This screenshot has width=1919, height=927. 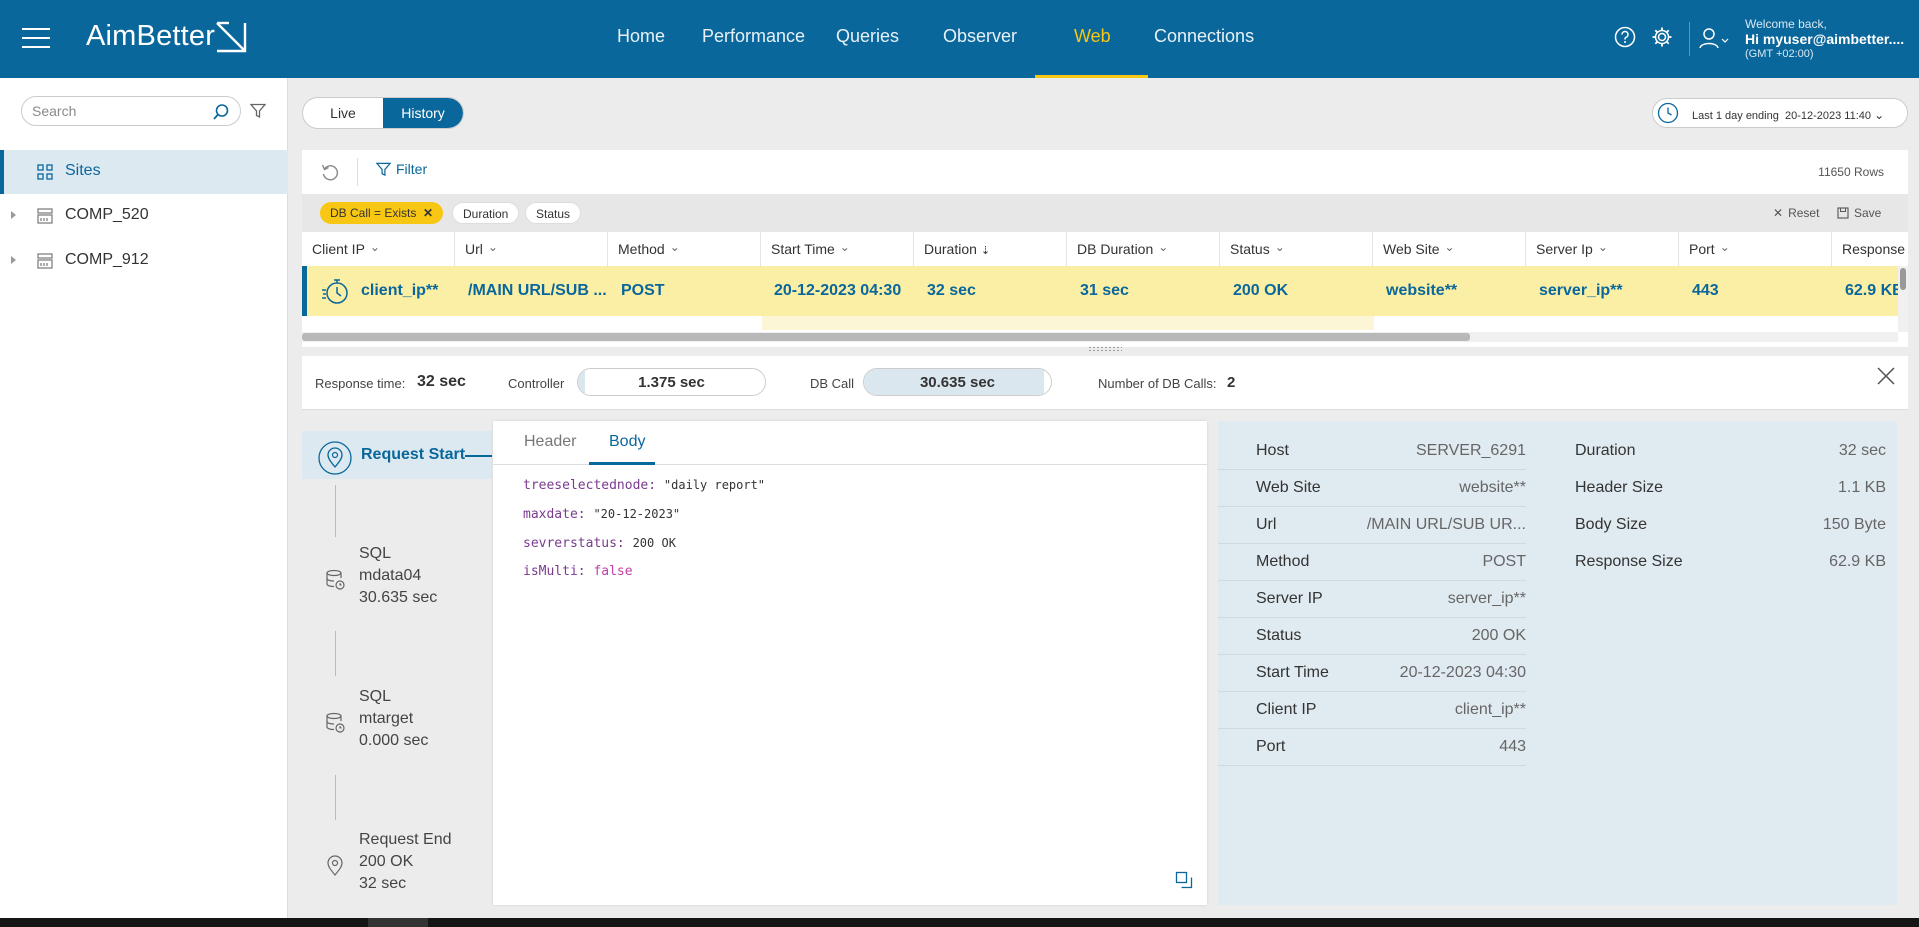 I want to click on chip-status: Status, so click(x=553, y=213).